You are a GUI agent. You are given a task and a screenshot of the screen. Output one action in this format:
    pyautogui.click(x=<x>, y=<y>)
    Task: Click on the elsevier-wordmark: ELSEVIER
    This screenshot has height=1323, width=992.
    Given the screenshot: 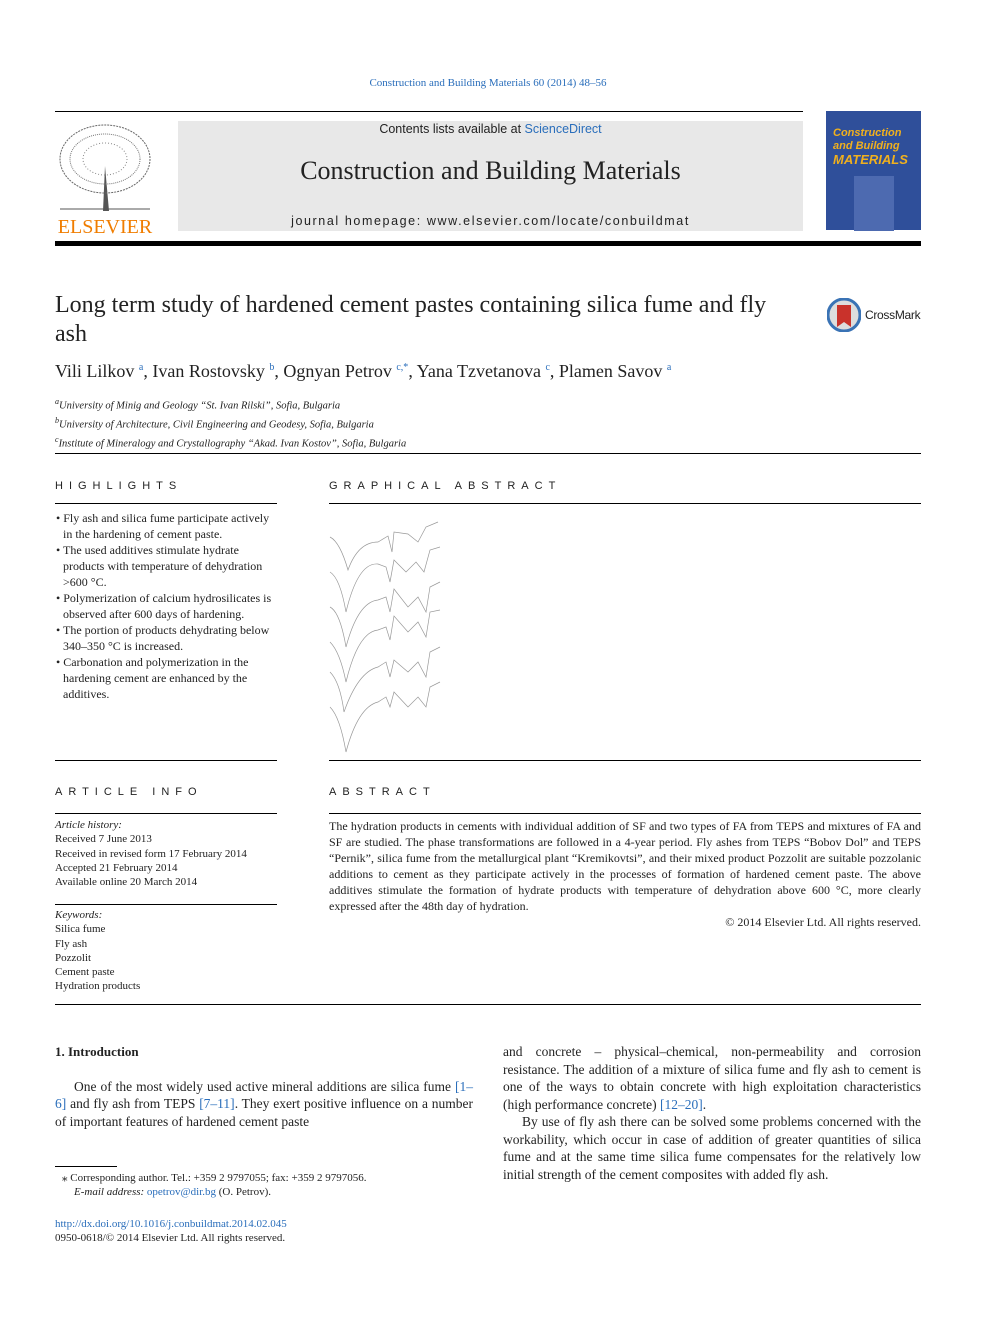 What is the action you would take?
    pyautogui.click(x=105, y=227)
    